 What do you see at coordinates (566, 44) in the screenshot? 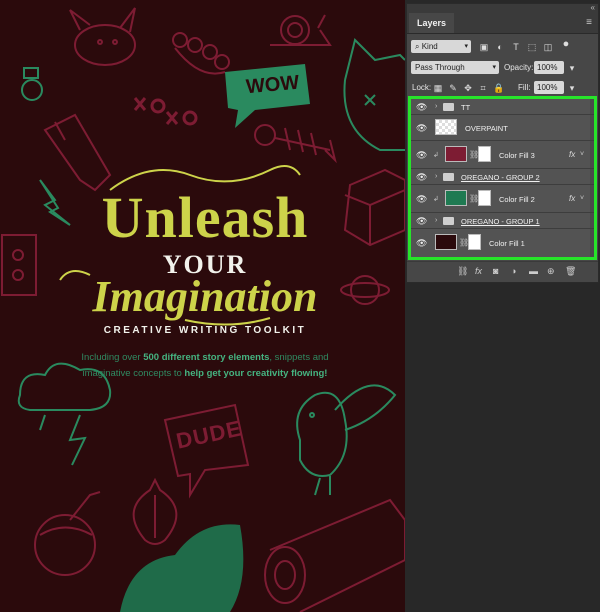
I see `filter-toggle-icon: ●` at bounding box center [566, 44].